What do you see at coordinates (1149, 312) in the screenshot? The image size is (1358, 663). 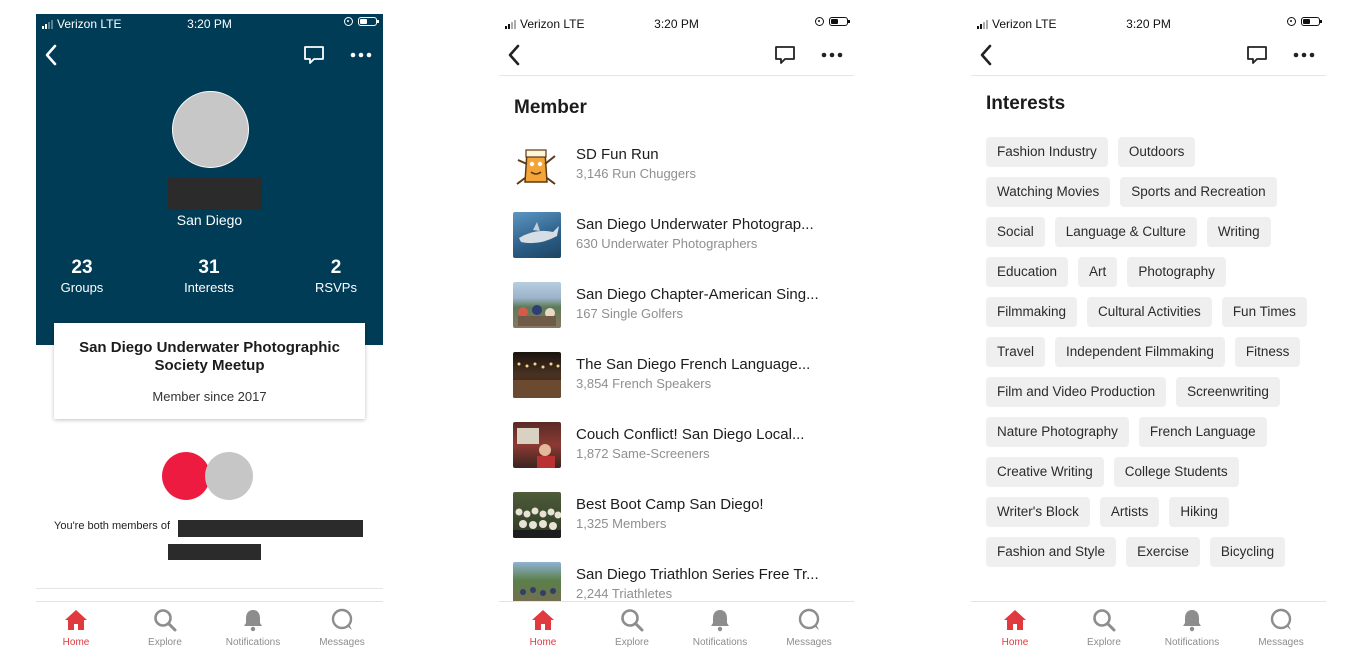 I see `interest-chip: Cultural Activities` at bounding box center [1149, 312].